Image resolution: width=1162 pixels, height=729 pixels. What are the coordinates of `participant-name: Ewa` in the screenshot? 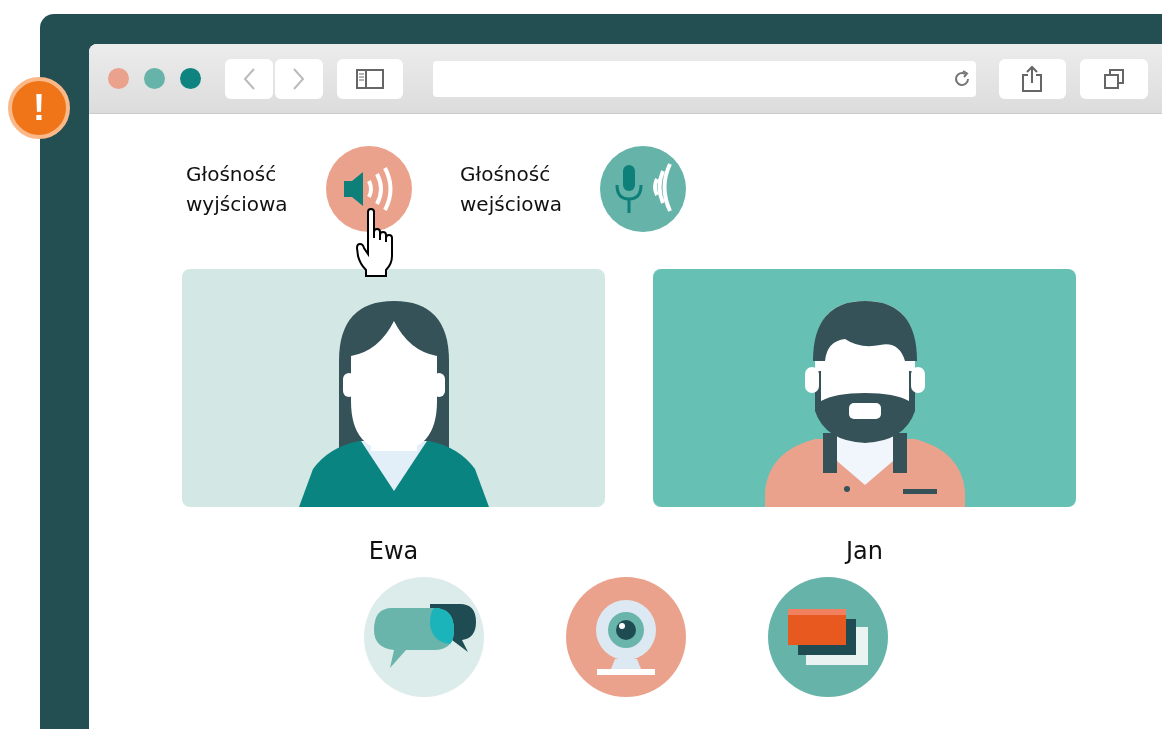 It's located at (393, 551).